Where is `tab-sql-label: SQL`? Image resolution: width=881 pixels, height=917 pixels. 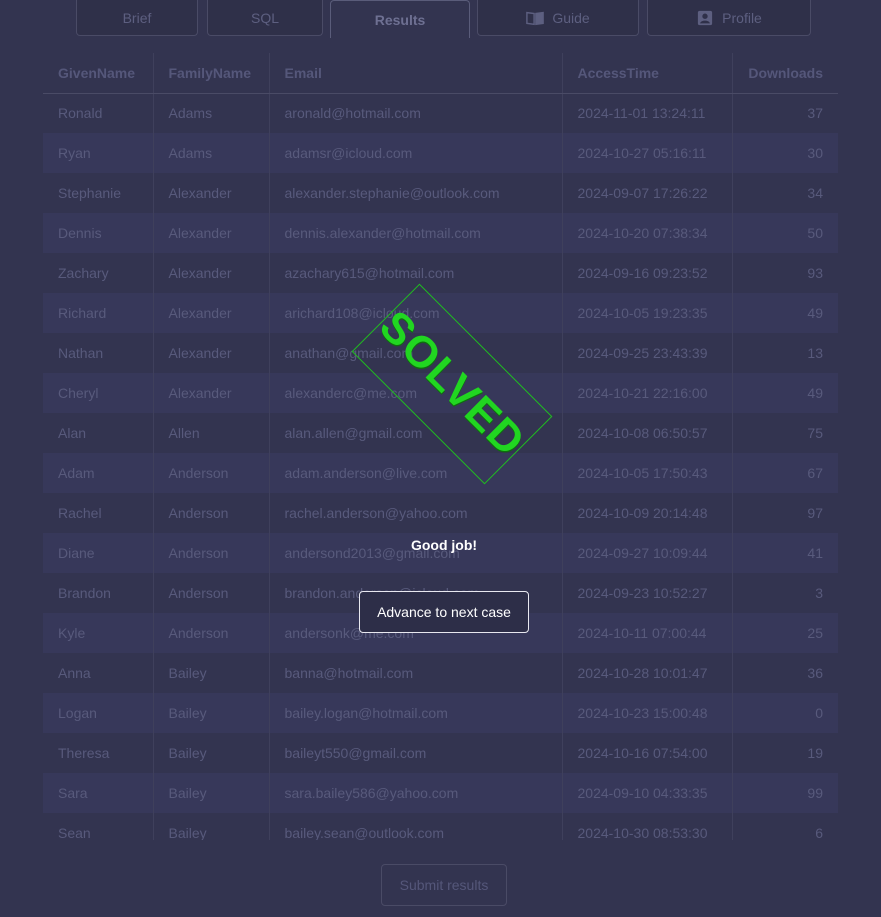 tab-sql-label: SQL is located at coordinates (264, 17).